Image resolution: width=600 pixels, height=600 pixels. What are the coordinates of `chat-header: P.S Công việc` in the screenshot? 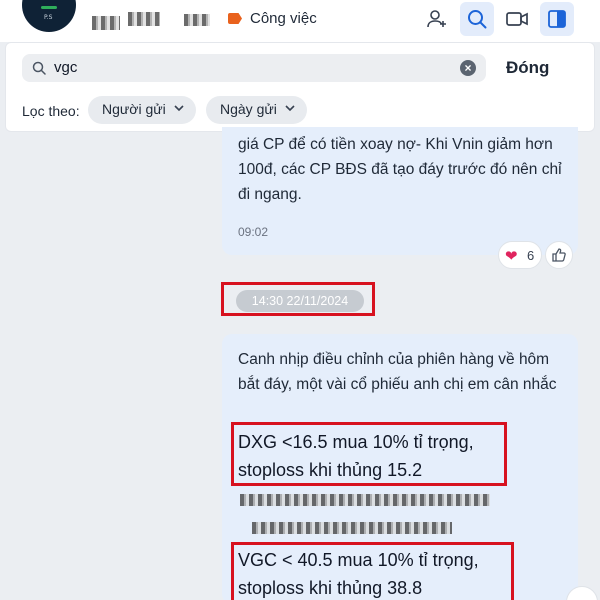 It's located at (300, 21).